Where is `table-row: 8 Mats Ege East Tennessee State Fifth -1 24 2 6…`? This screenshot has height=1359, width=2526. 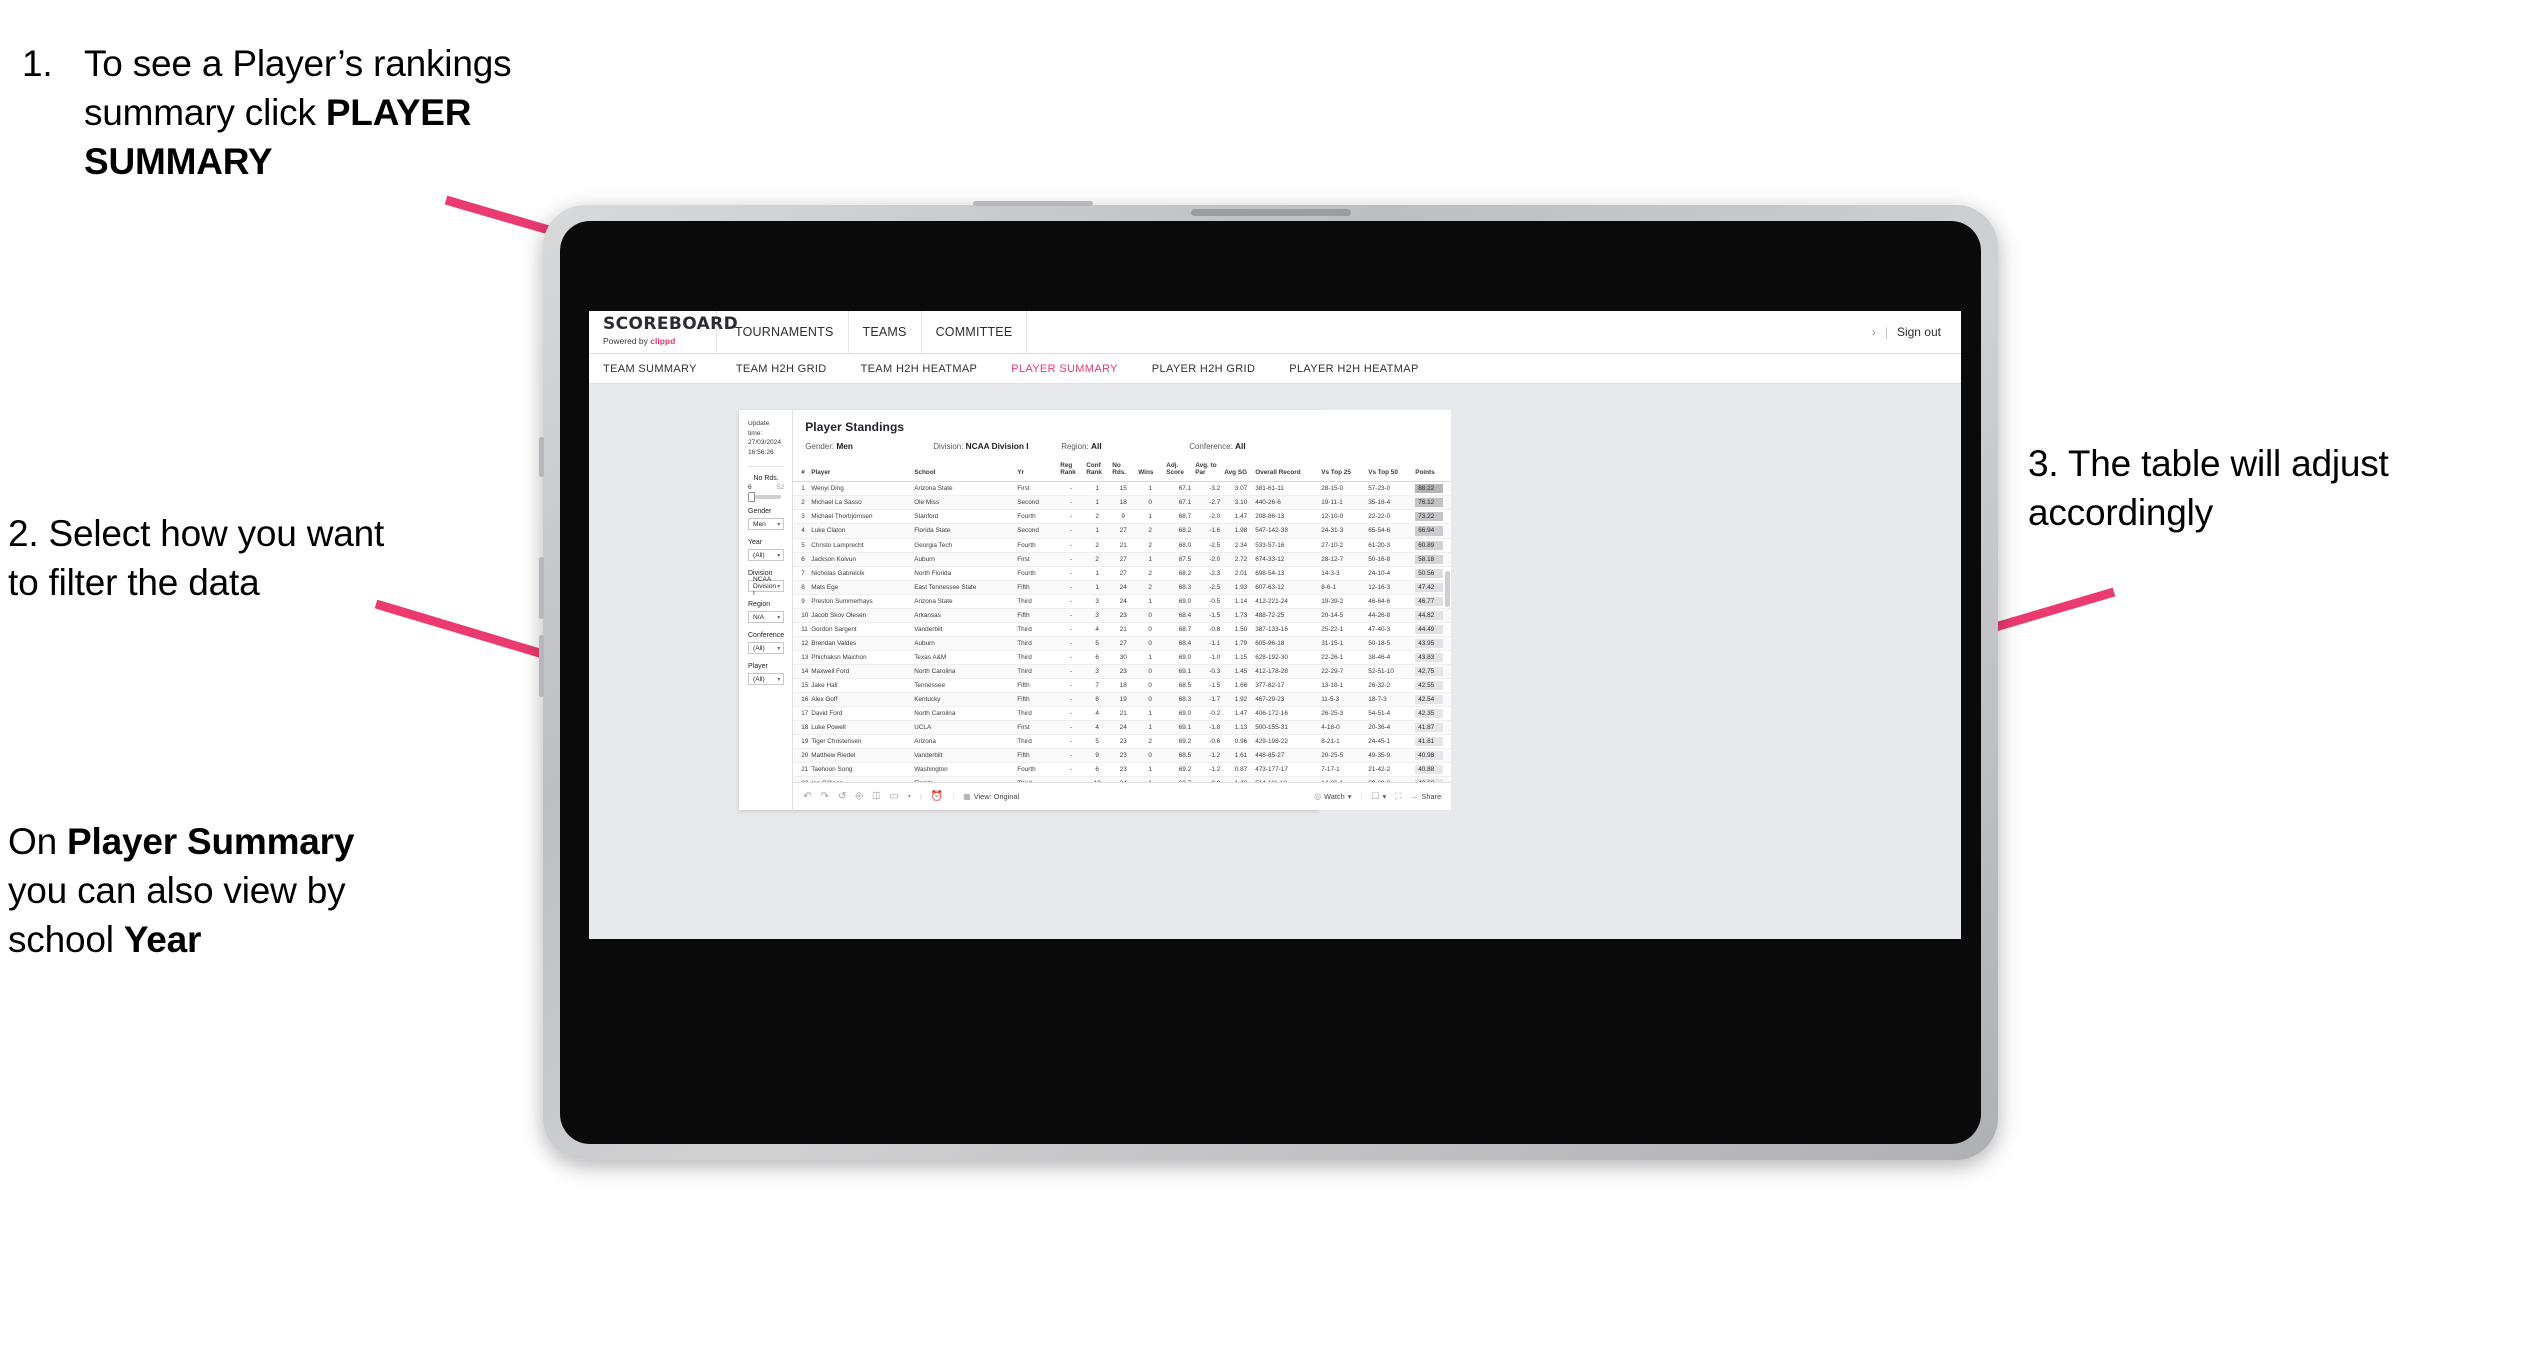
table-row: 8 Mats Ege East Tennessee State Fifth -1 24 2 6… is located at coordinates (1122, 587).